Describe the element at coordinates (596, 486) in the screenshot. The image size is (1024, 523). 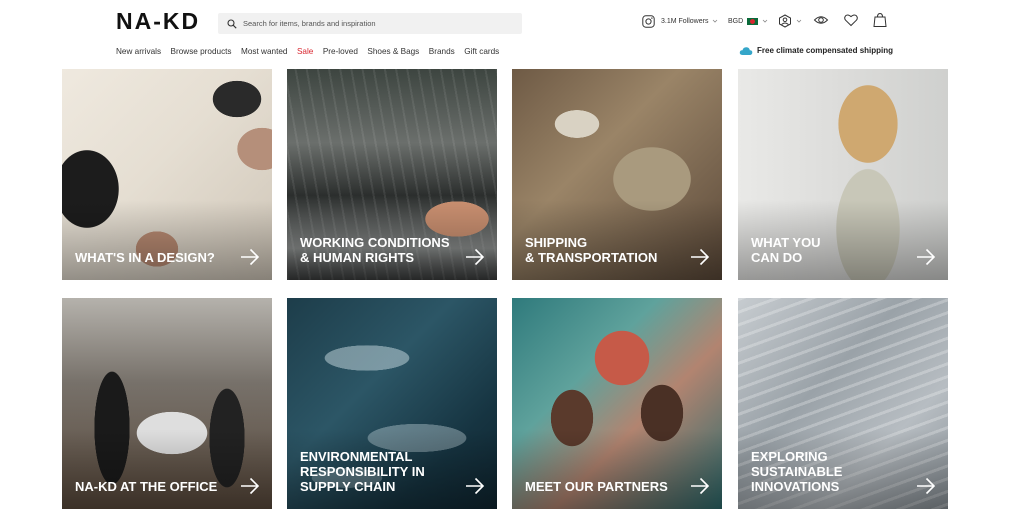
I see `tile-label: MEET OUR PARTNERS` at that location.